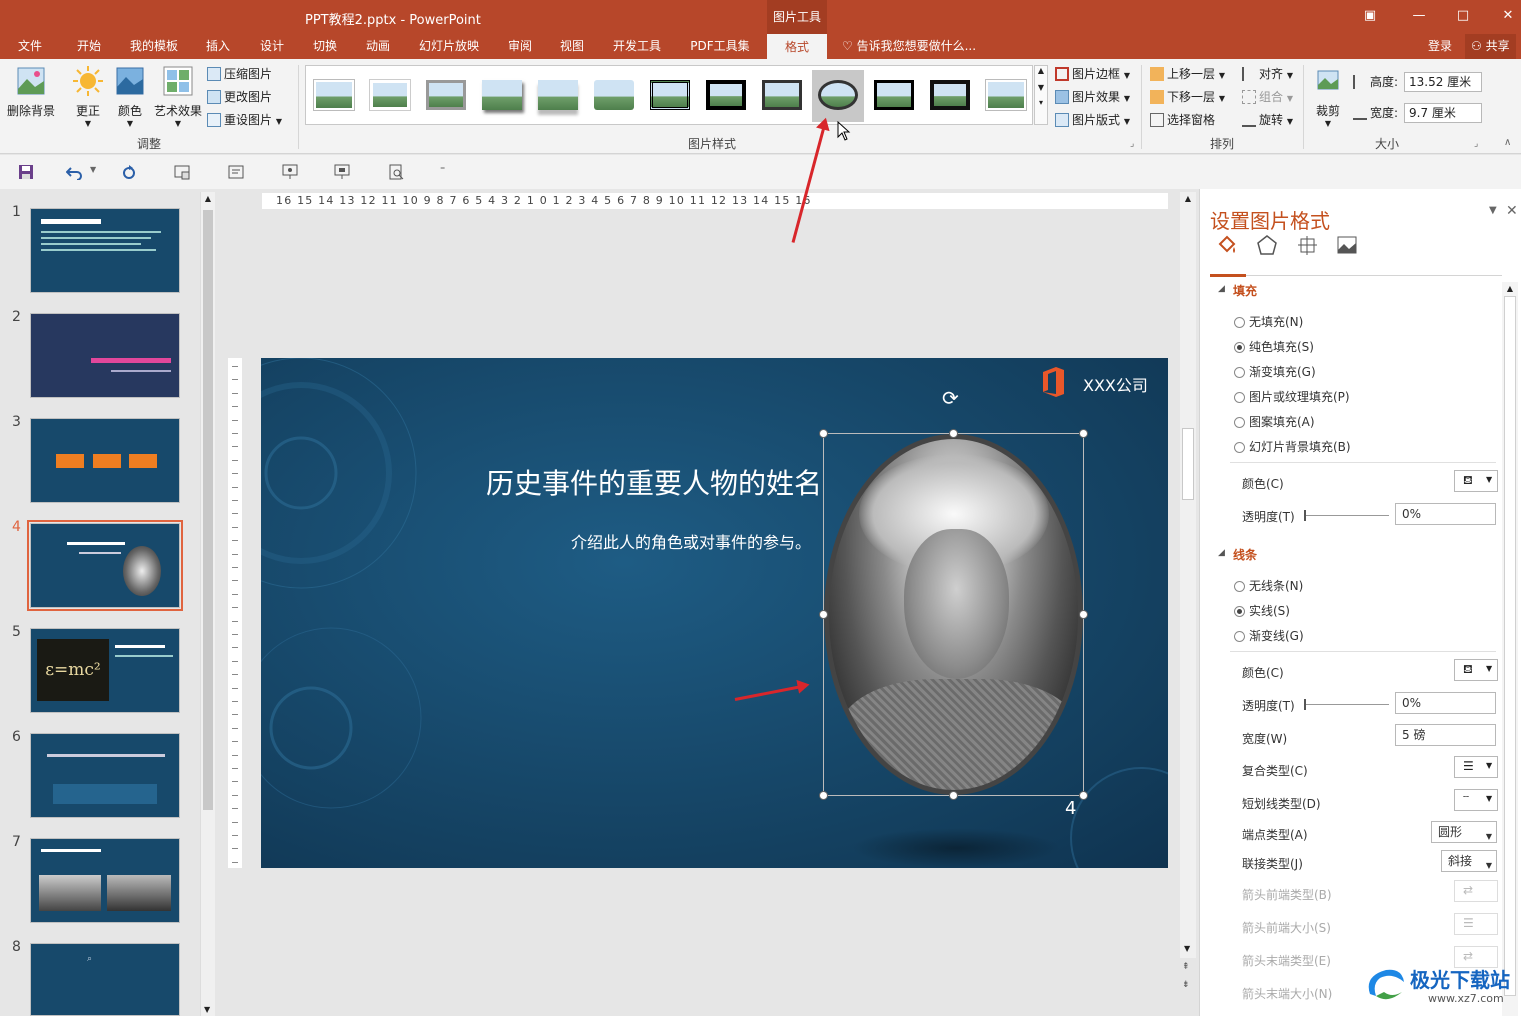  I want to click on picture-style-double-frame, so click(670, 96).